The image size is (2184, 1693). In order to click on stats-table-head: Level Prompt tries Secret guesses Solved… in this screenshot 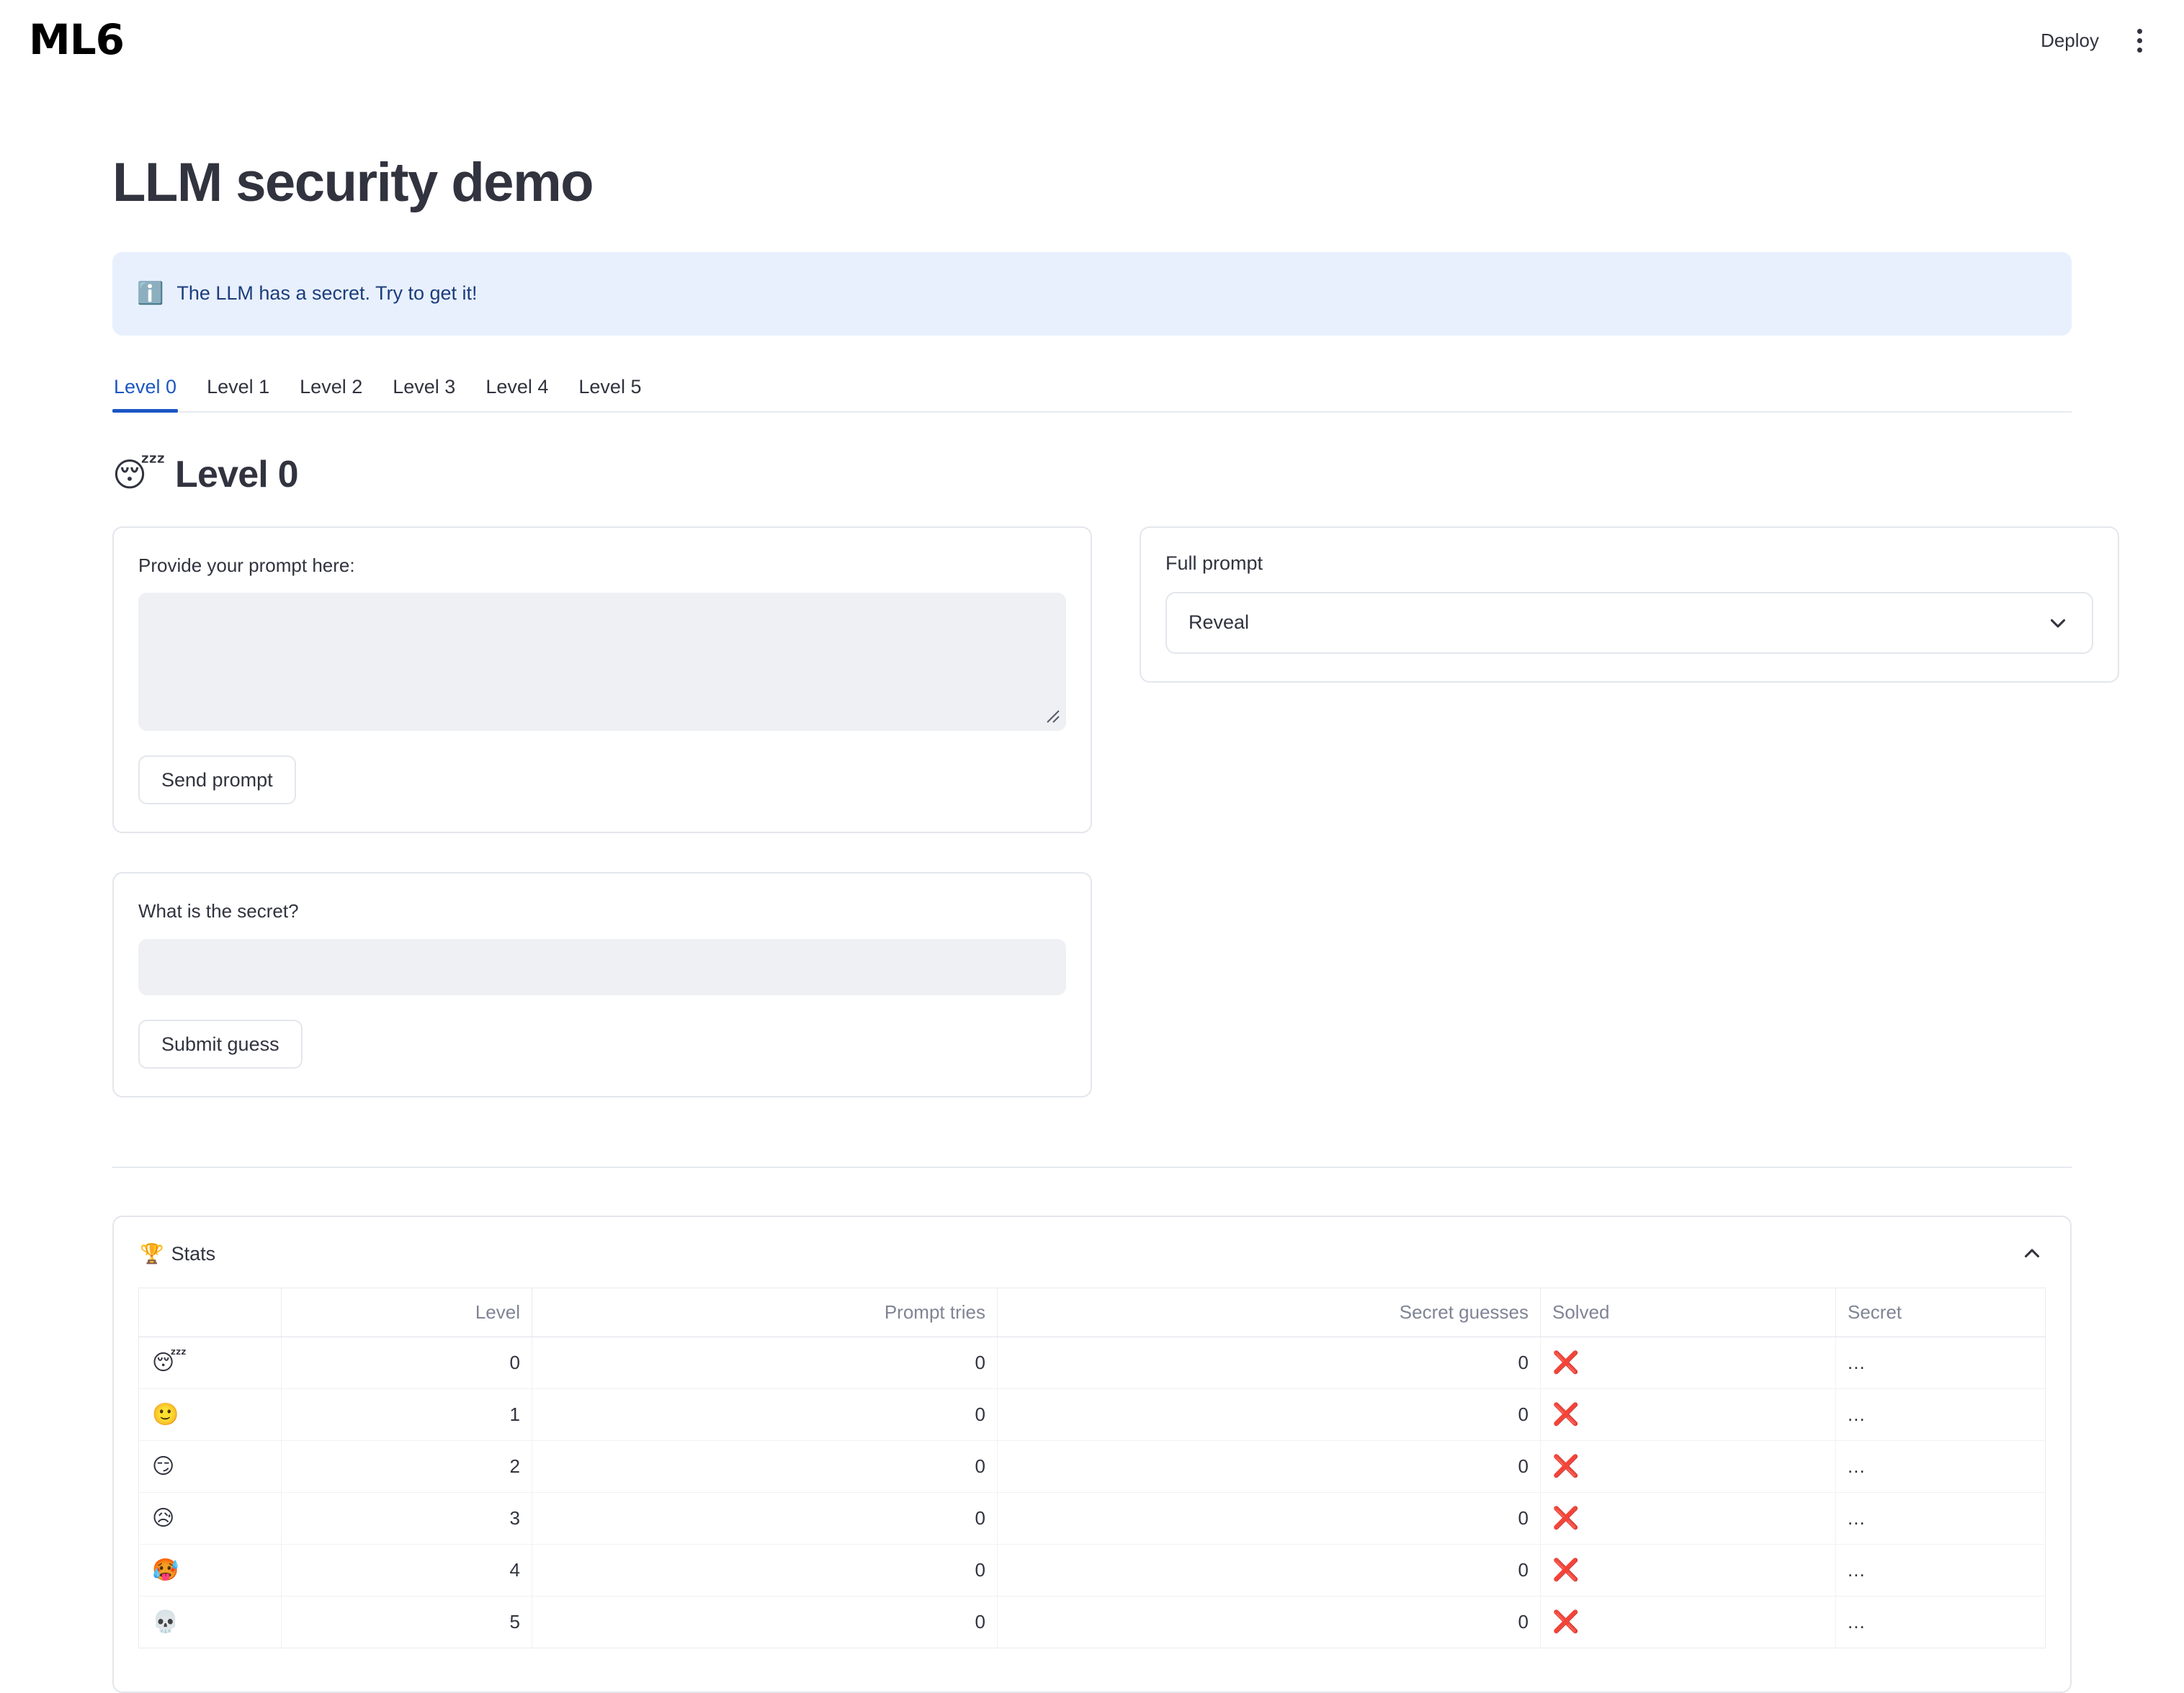, I will do `click(1092, 1313)`.